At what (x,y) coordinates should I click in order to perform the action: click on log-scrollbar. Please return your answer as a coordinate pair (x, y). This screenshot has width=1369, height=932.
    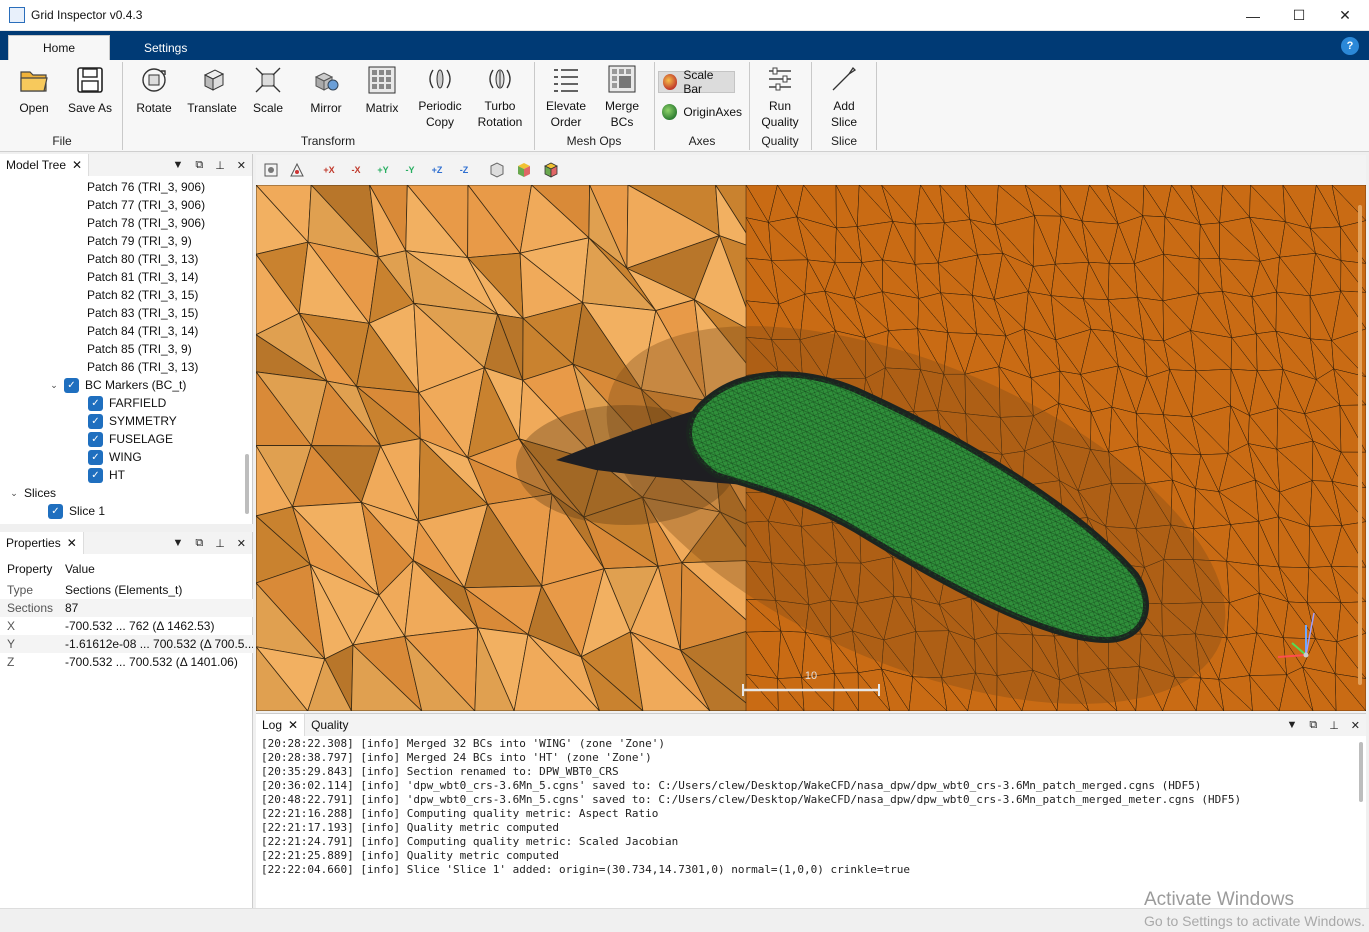
    Looking at the image, I should click on (1361, 772).